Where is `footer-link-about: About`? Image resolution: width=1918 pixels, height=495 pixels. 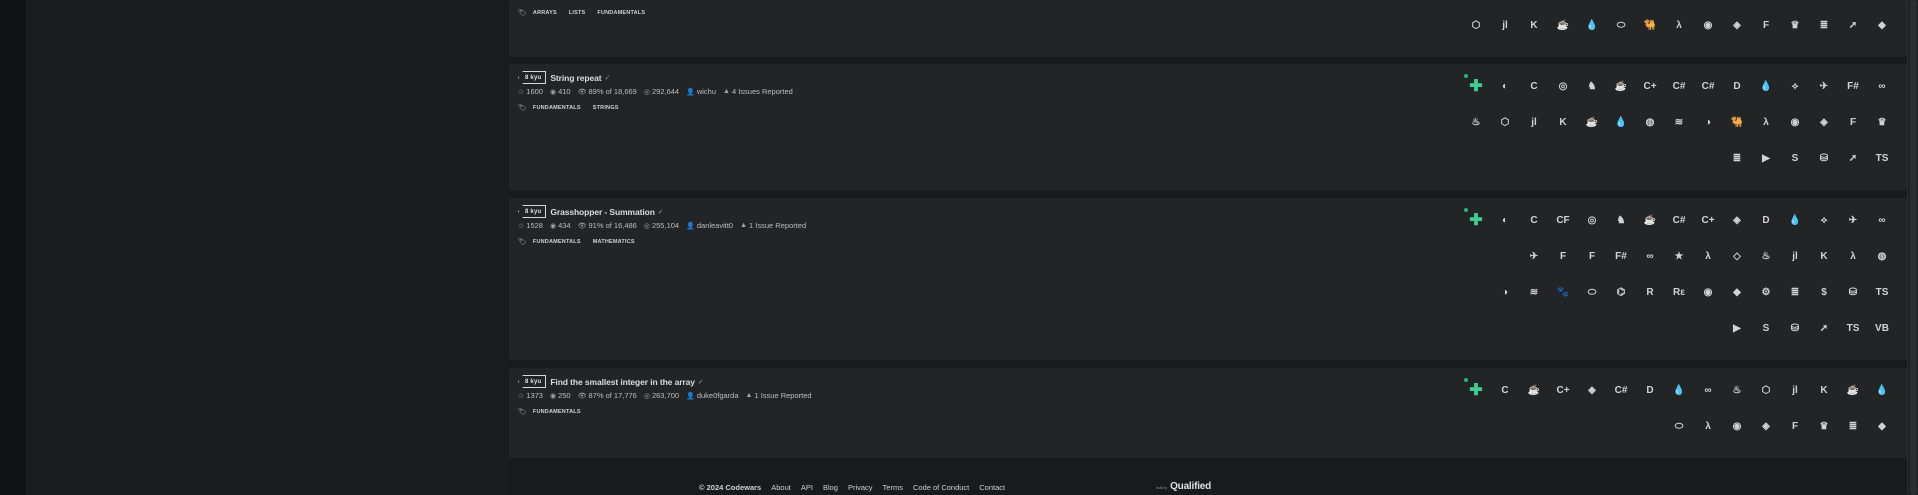 footer-link-about: About is located at coordinates (781, 487).